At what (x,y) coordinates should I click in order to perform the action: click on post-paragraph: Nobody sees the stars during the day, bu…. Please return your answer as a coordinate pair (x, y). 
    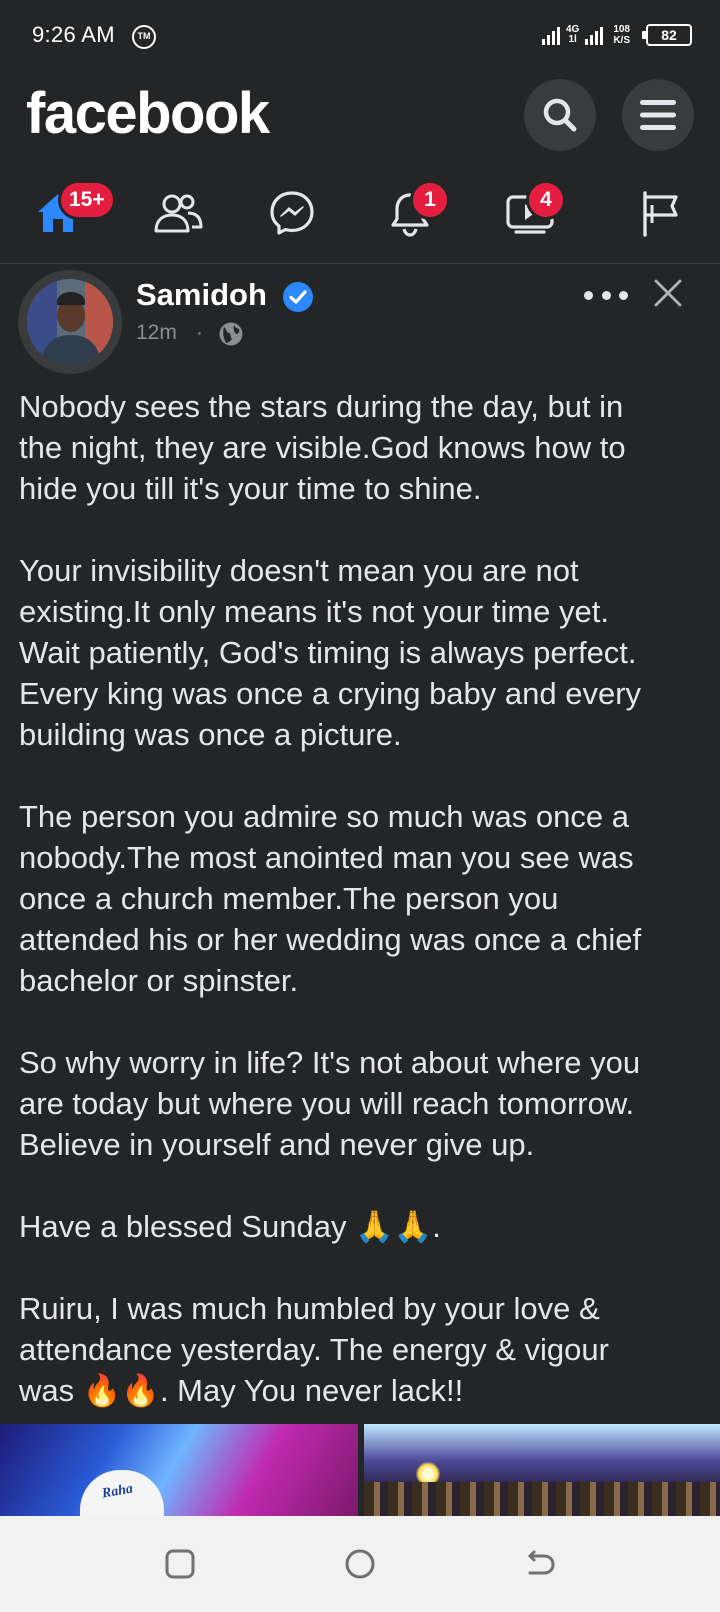
    Looking at the image, I should click on (322, 447).